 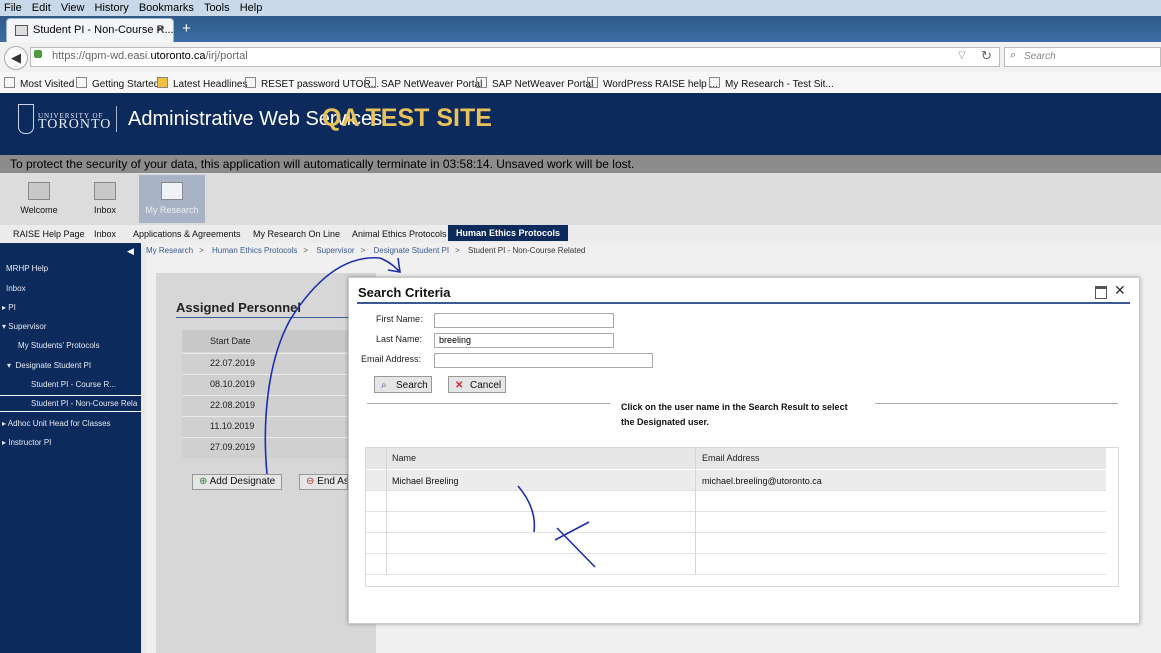 I want to click on menu-bookmarks: Bookmarks, so click(x=166, y=8).